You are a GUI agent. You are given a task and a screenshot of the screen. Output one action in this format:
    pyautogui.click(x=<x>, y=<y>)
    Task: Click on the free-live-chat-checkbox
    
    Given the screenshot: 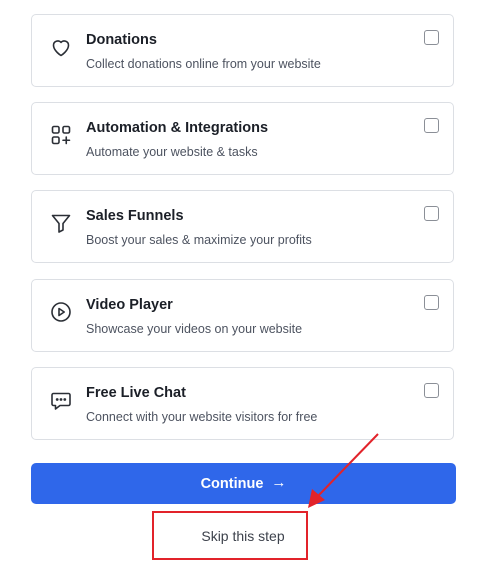 What is the action you would take?
    pyautogui.click(x=431, y=390)
    